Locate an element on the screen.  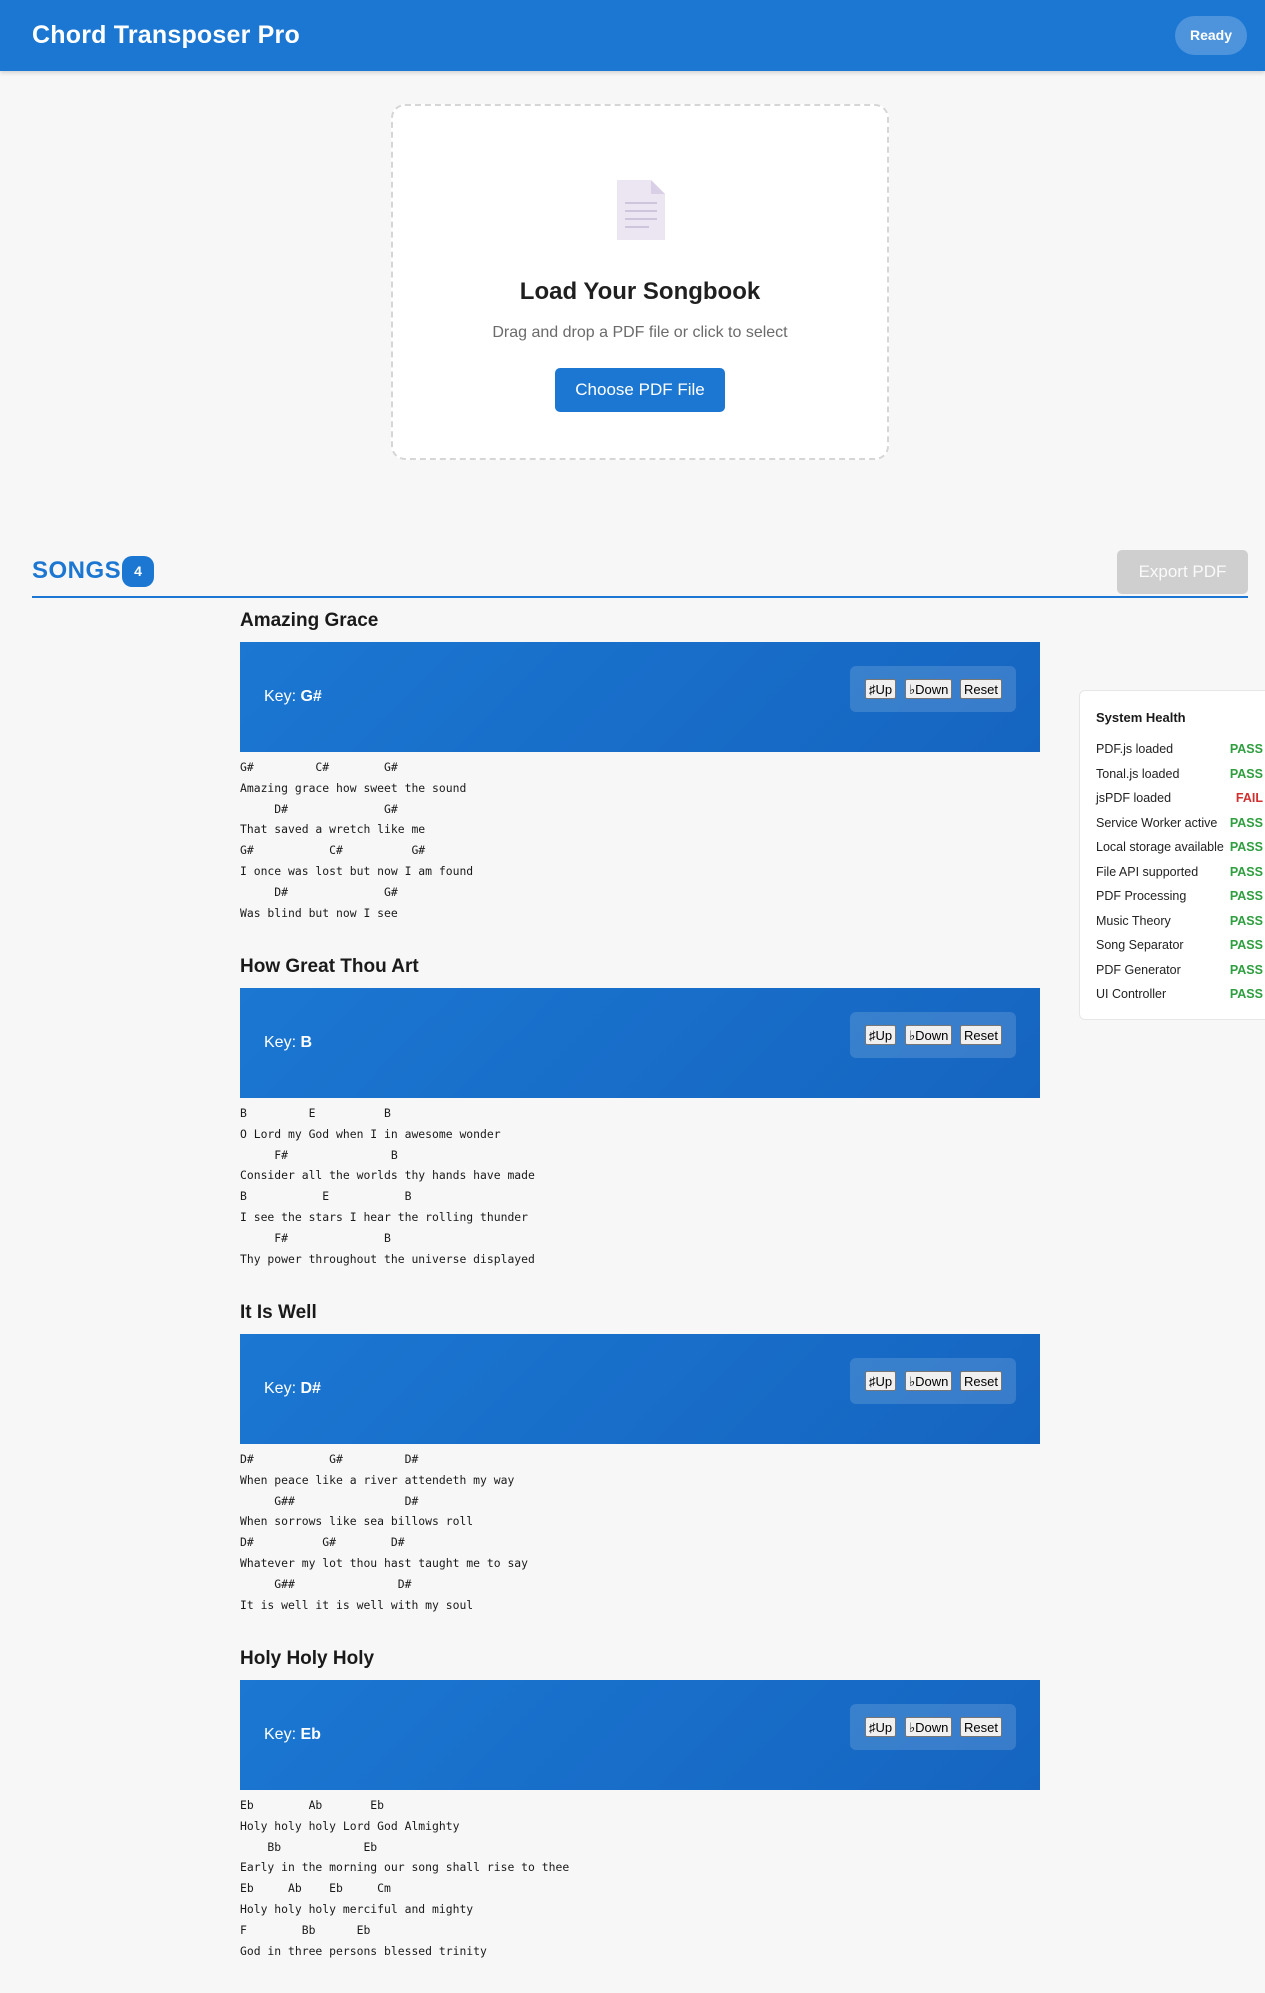
health-check-row: File API supported PASS is located at coordinates (1180, 875).